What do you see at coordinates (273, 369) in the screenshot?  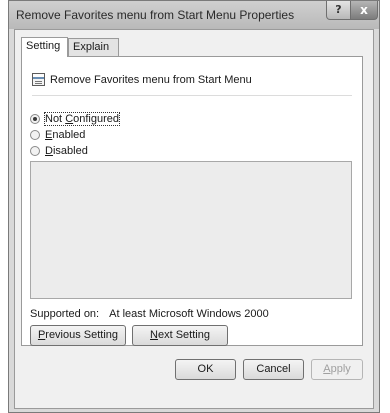 I see `cancel-button: Cancel` at bounding box center [273, 369].